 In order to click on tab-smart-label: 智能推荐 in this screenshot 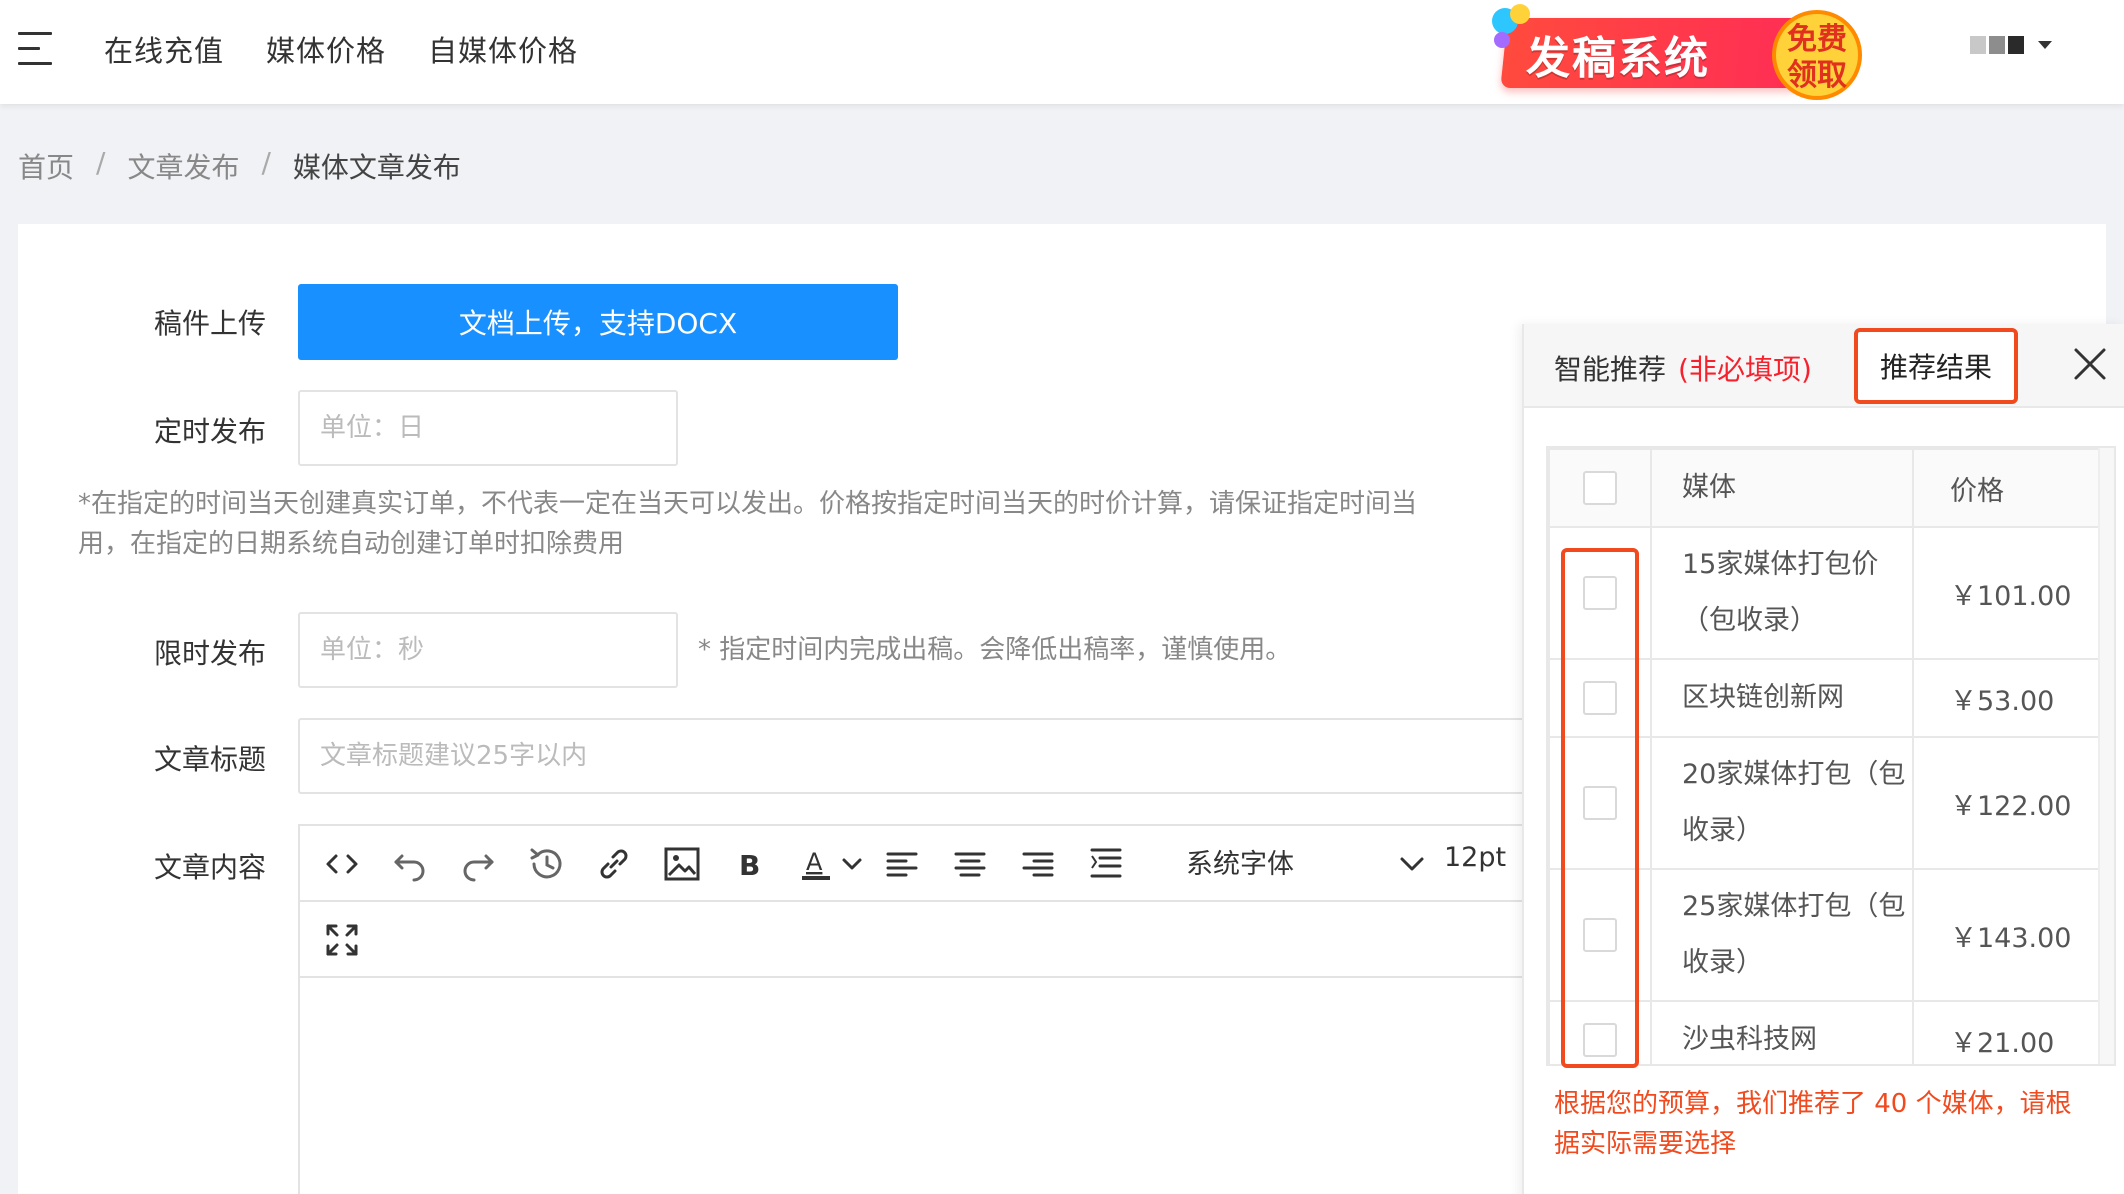, I will do `click(1610, 369)`.